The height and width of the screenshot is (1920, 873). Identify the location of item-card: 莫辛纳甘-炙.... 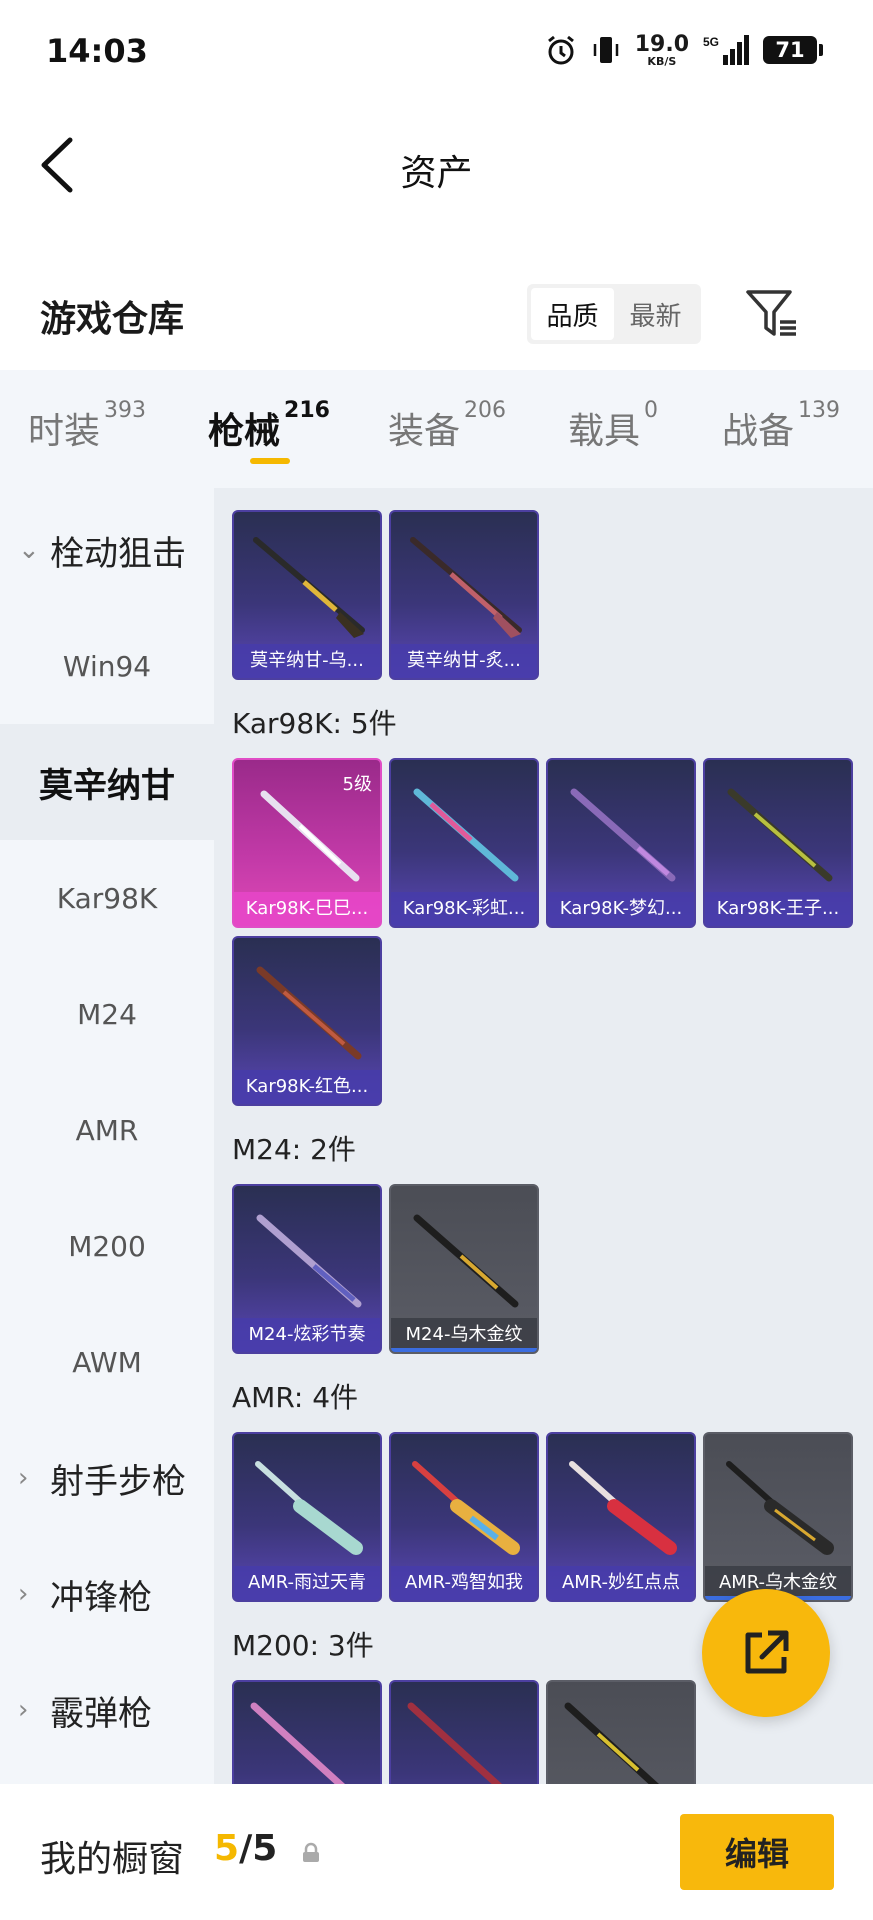
(464, 595).